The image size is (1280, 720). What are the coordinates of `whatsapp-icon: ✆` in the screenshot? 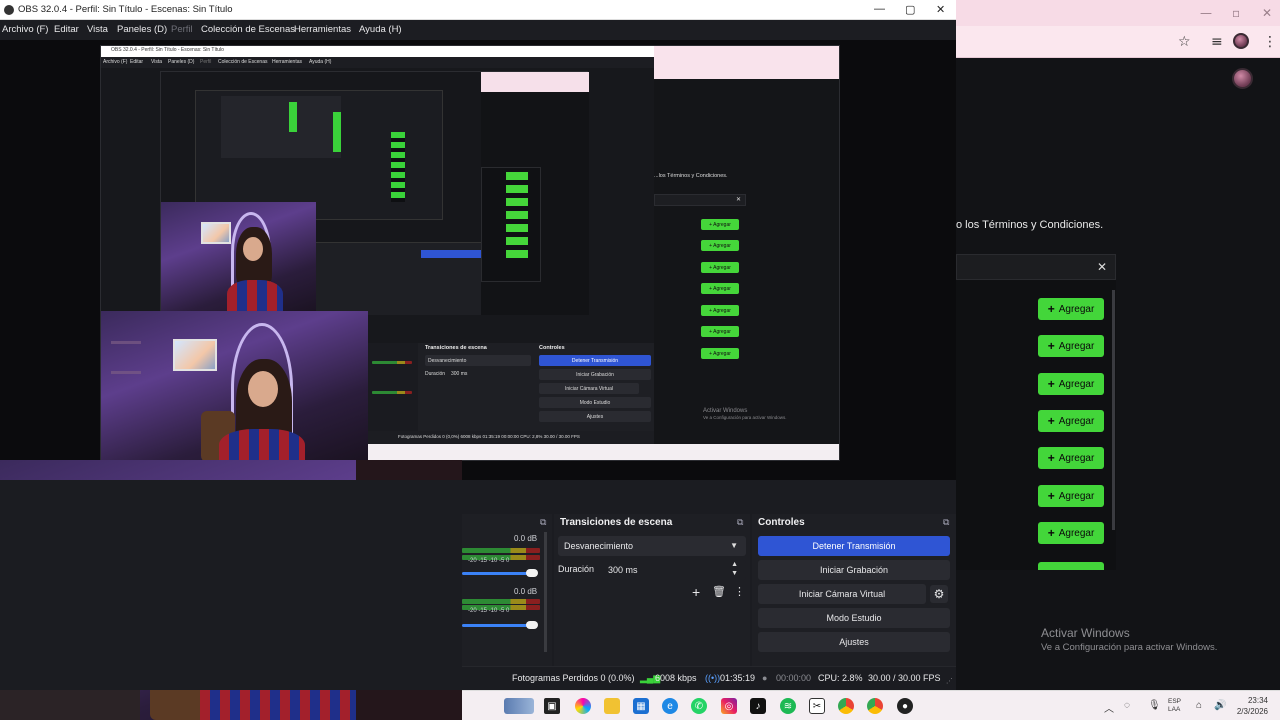 It's located at (699, 706).